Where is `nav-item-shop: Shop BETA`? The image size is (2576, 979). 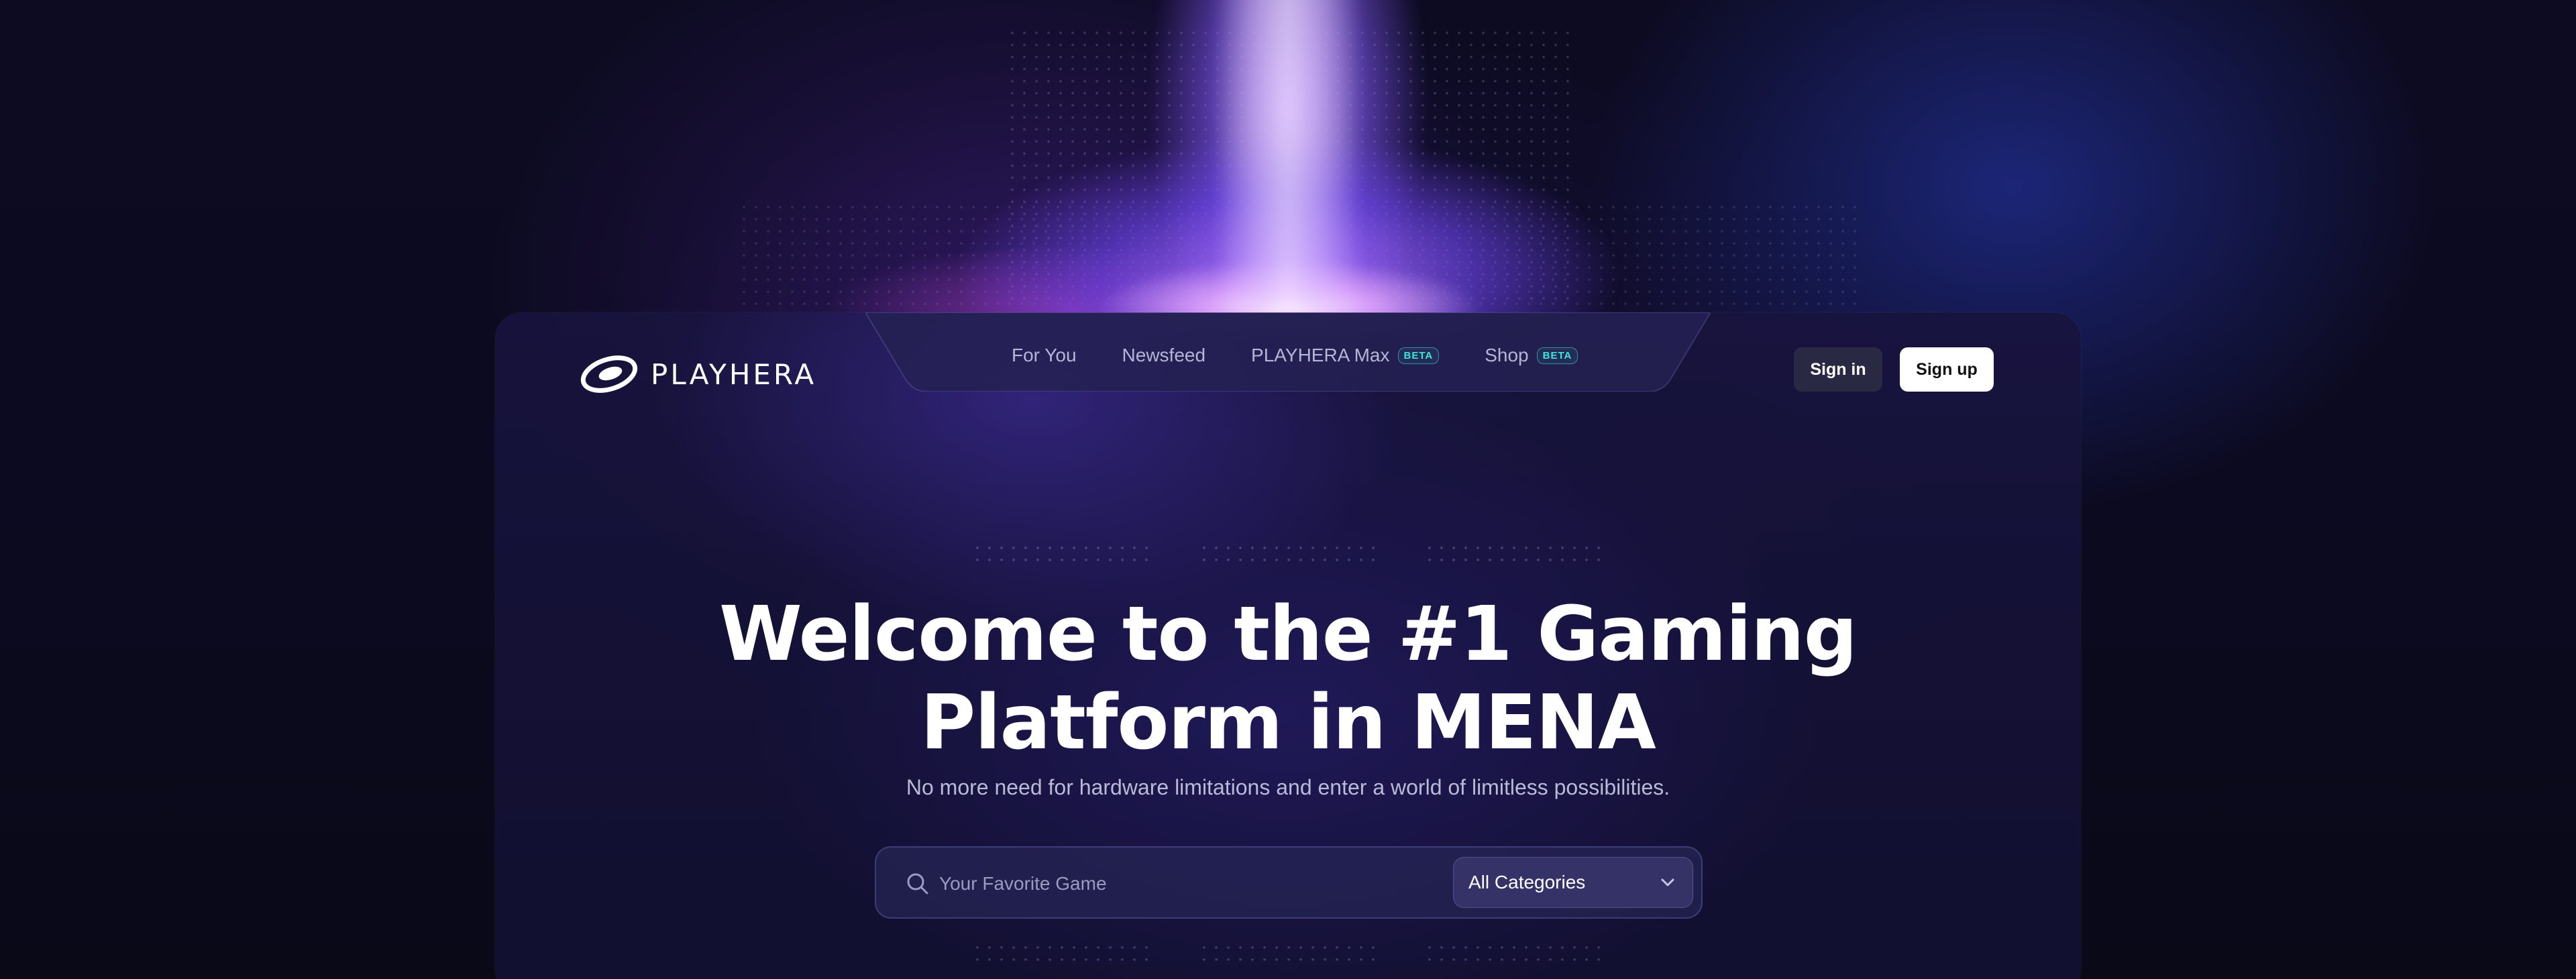
nav-item-shop: Shop BETA is located at coordinates (1531, 356).